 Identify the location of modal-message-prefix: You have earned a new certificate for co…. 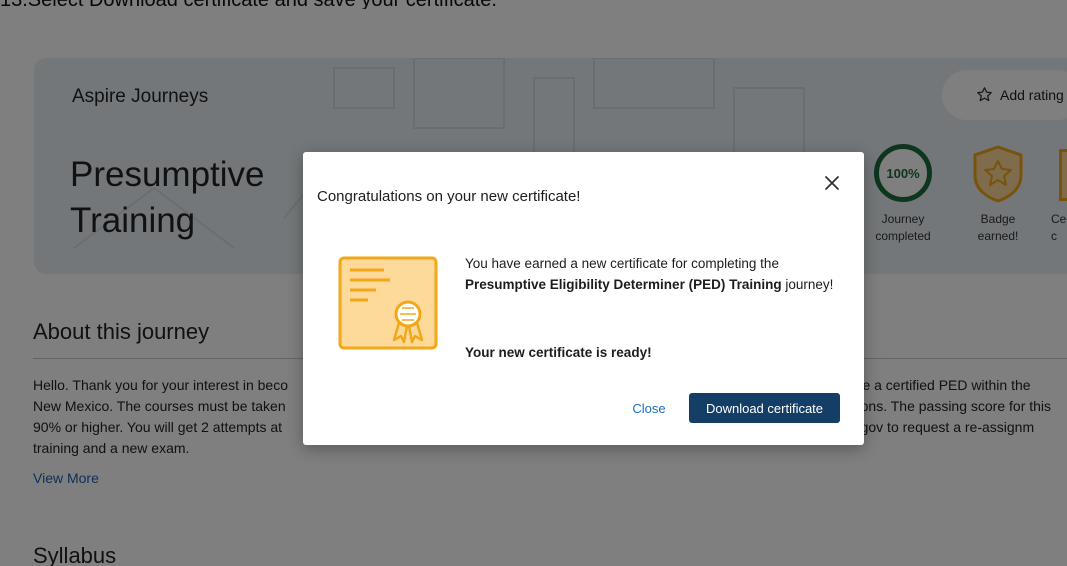
(622, 263).